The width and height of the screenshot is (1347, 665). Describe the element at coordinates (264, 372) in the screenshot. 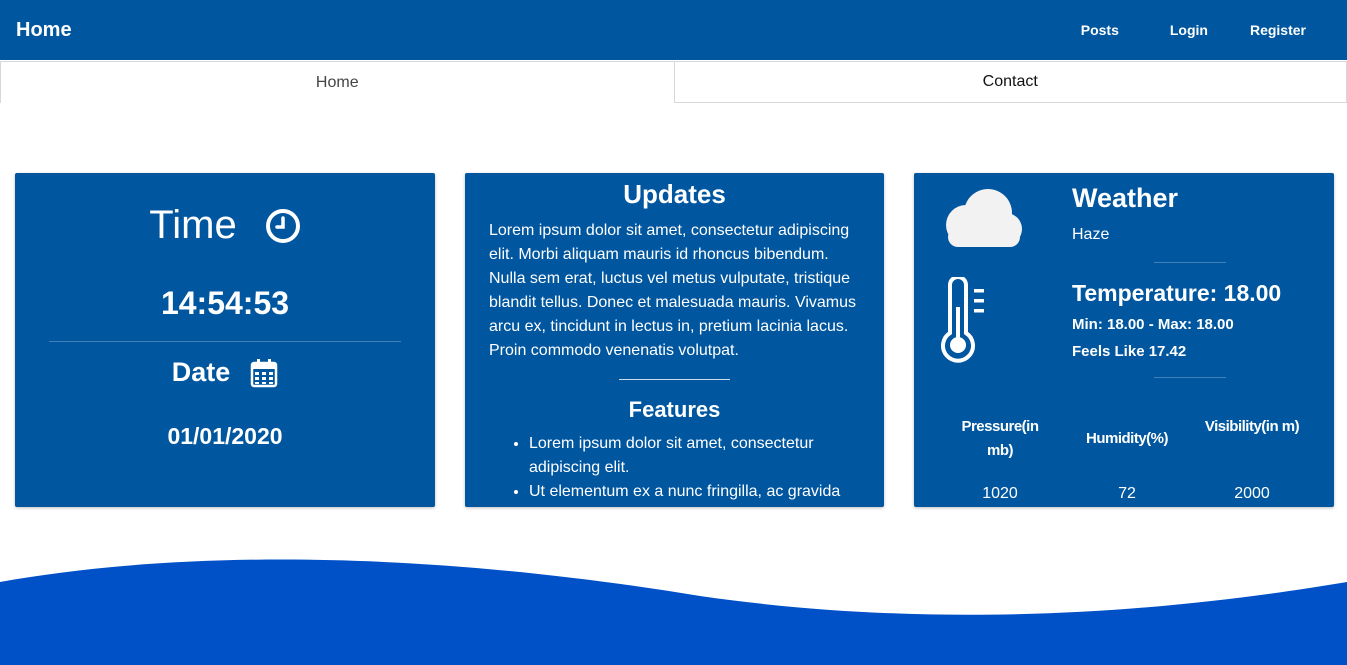

I see `calendar-icon` at that location.